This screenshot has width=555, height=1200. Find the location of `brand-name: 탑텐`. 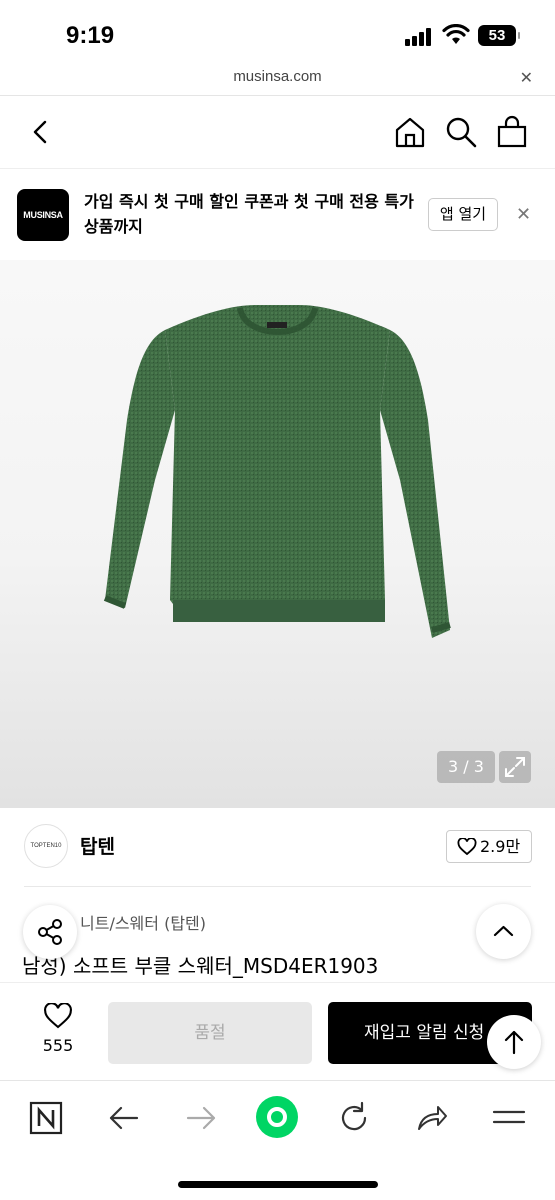

brand-name: 탑텐 is located at coordinates (97, 845).